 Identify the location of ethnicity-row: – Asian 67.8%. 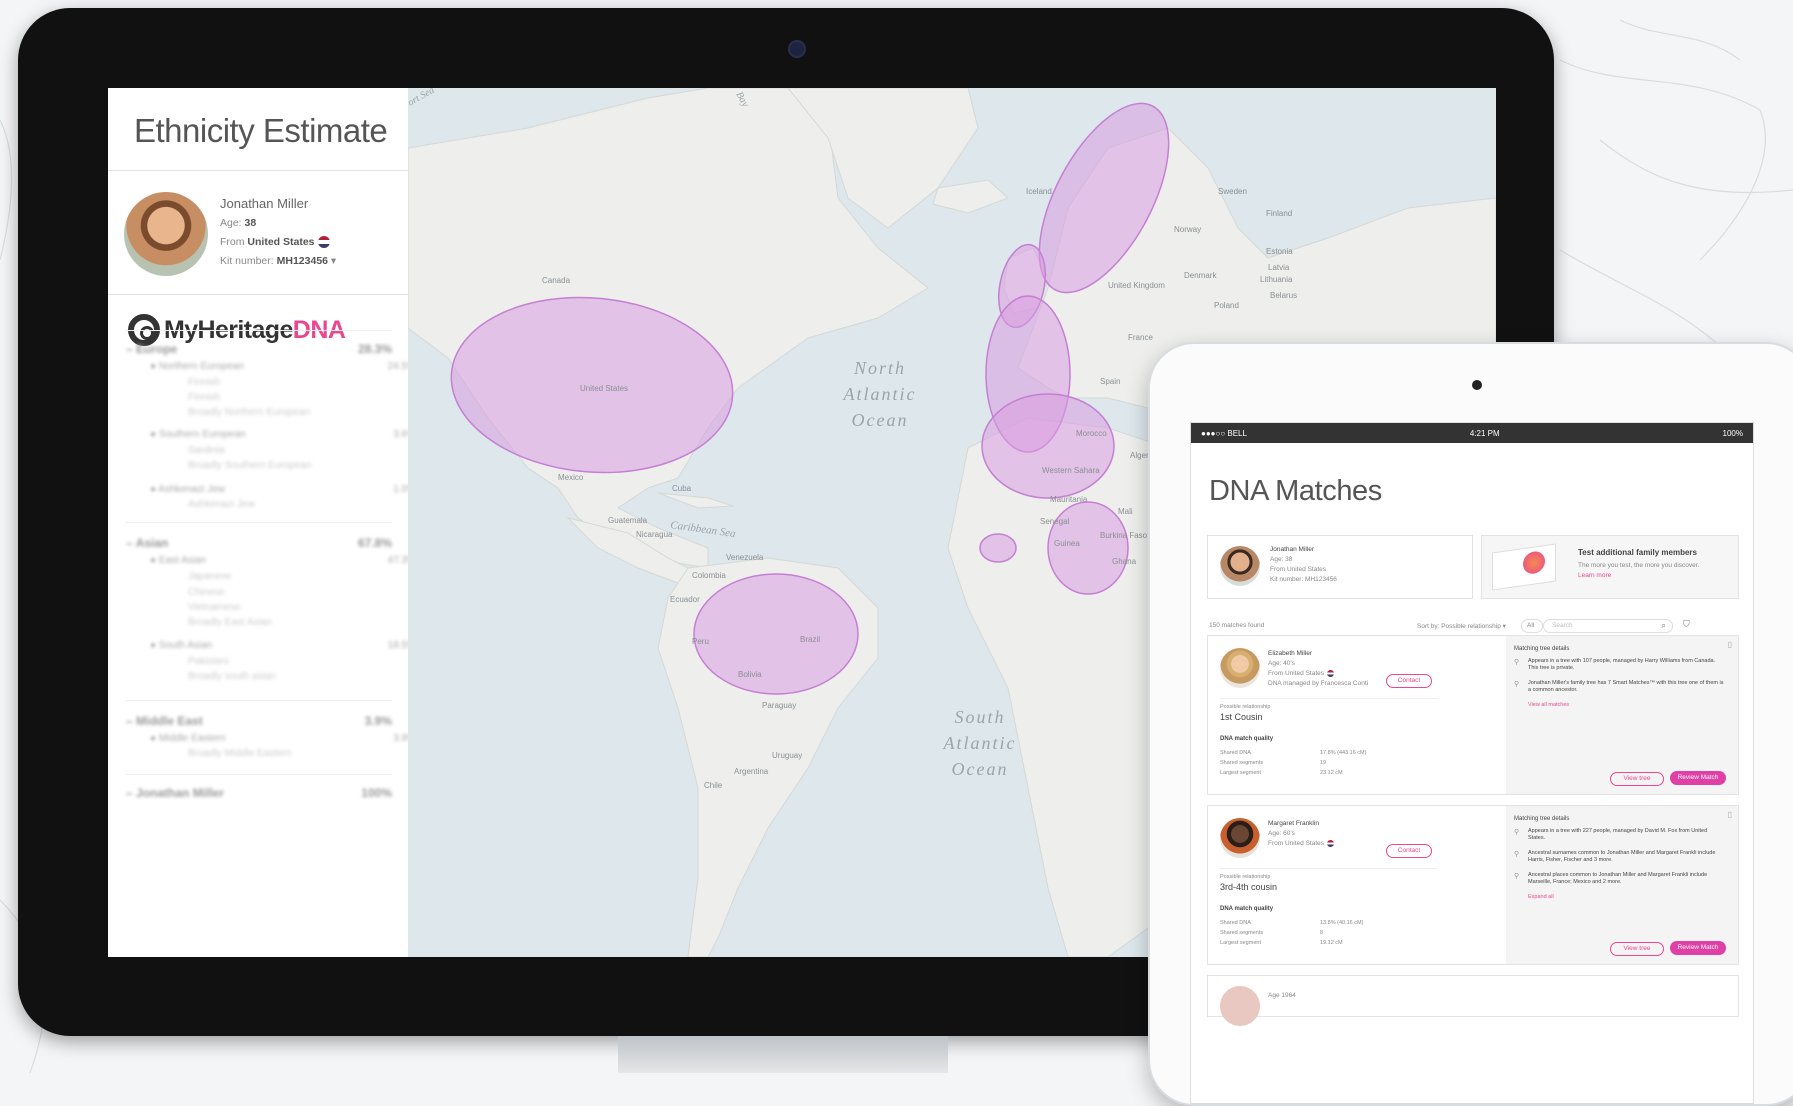
(259, 543).